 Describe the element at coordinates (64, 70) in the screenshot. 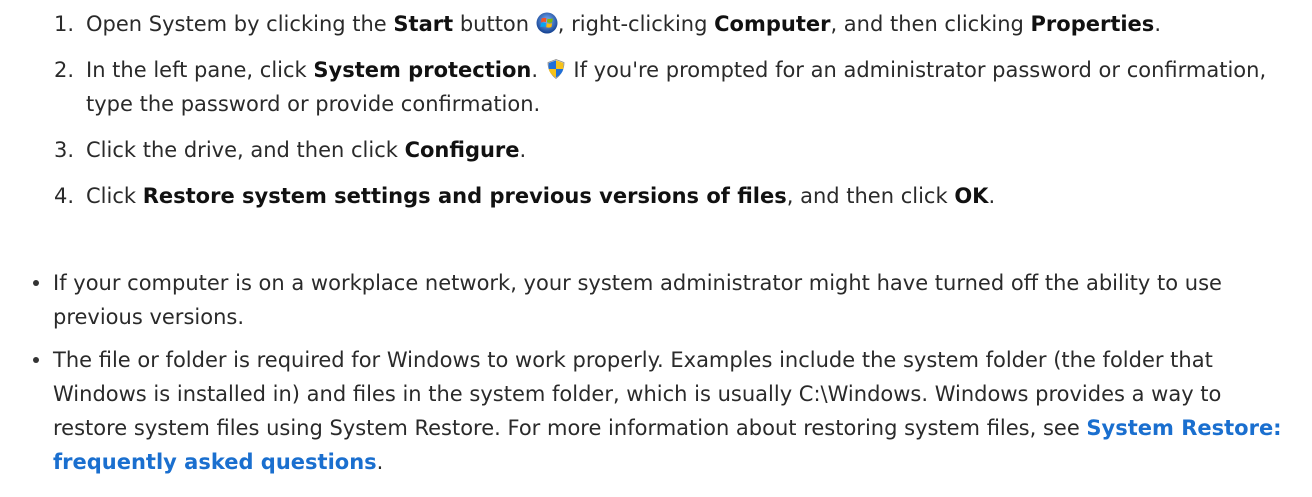

I see `step-number: 2.` at that location.